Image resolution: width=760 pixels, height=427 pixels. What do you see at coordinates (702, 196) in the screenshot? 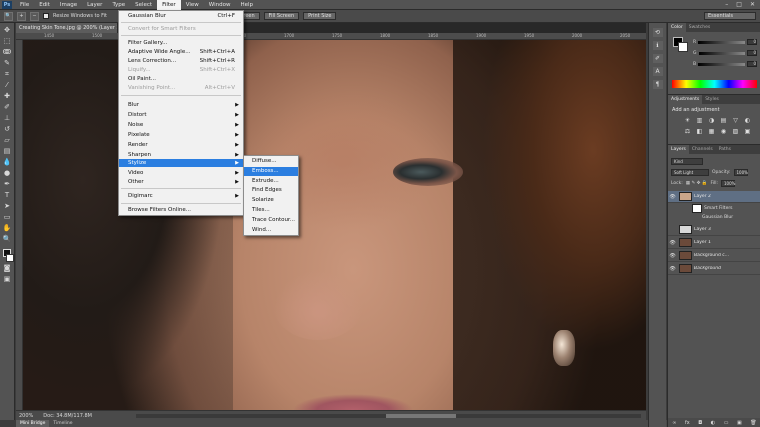
I see `layer-name: Layer 2` at bounding box center [702, 196].